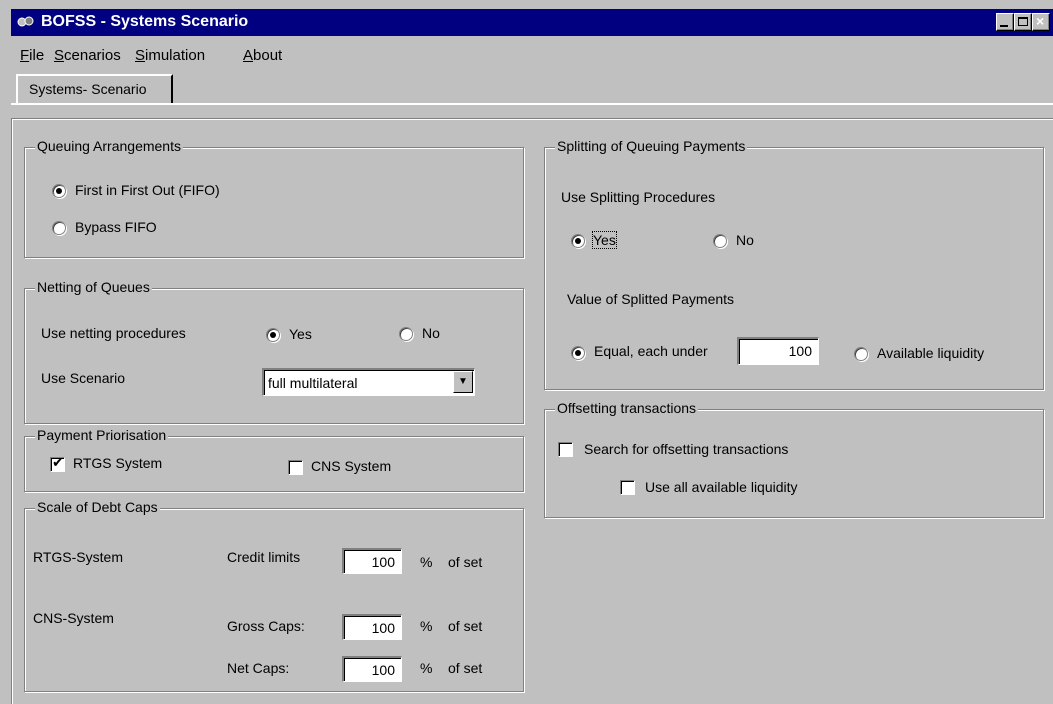  What do you see at coordinates (145, 21) in the screenshot?
I see `window-title: BOFSS - Systems Scenario` at bounding box center [145, 21].